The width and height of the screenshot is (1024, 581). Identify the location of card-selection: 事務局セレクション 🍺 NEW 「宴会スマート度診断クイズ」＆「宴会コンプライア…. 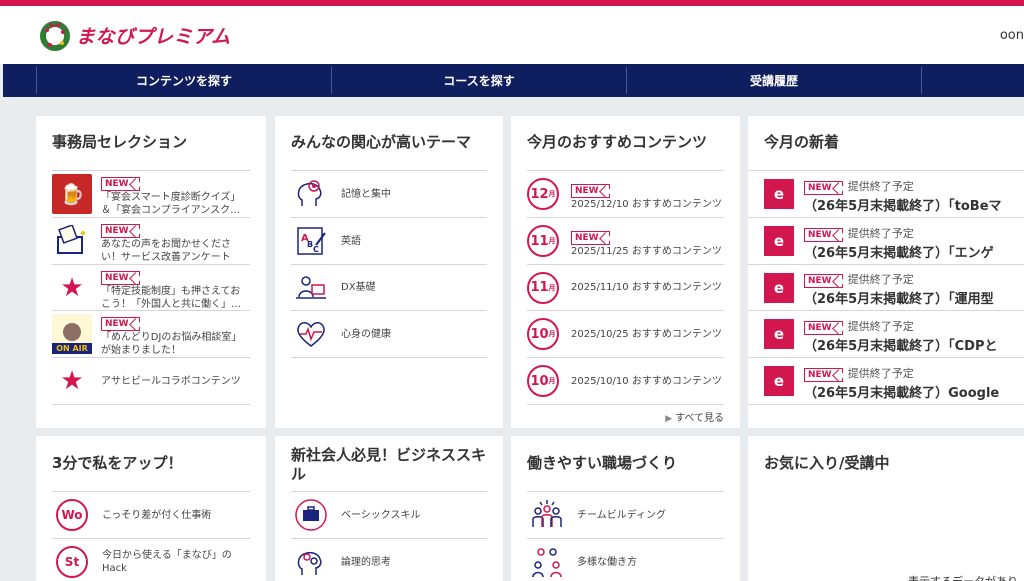
(151, 272).